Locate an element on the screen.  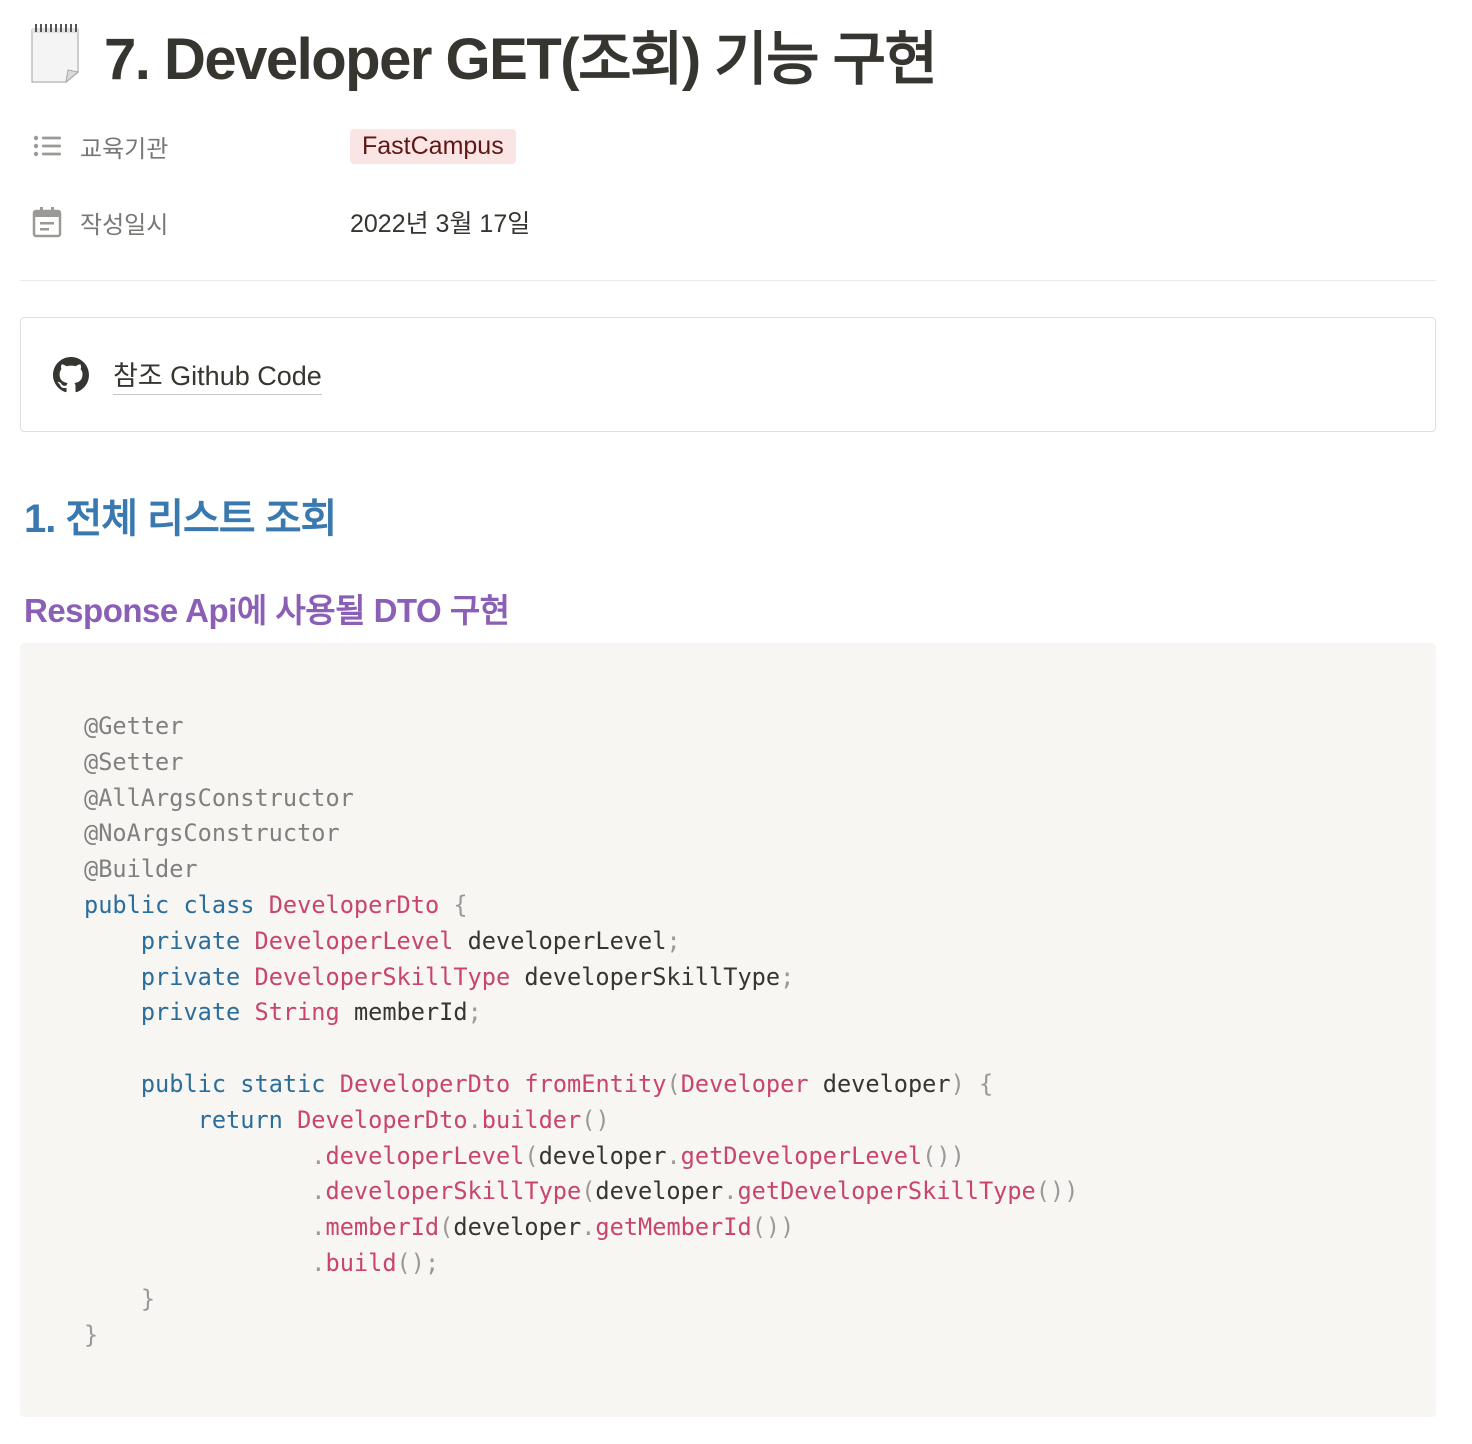
tag-fastcampus: FastCampus is located at coordinates (433, 146).